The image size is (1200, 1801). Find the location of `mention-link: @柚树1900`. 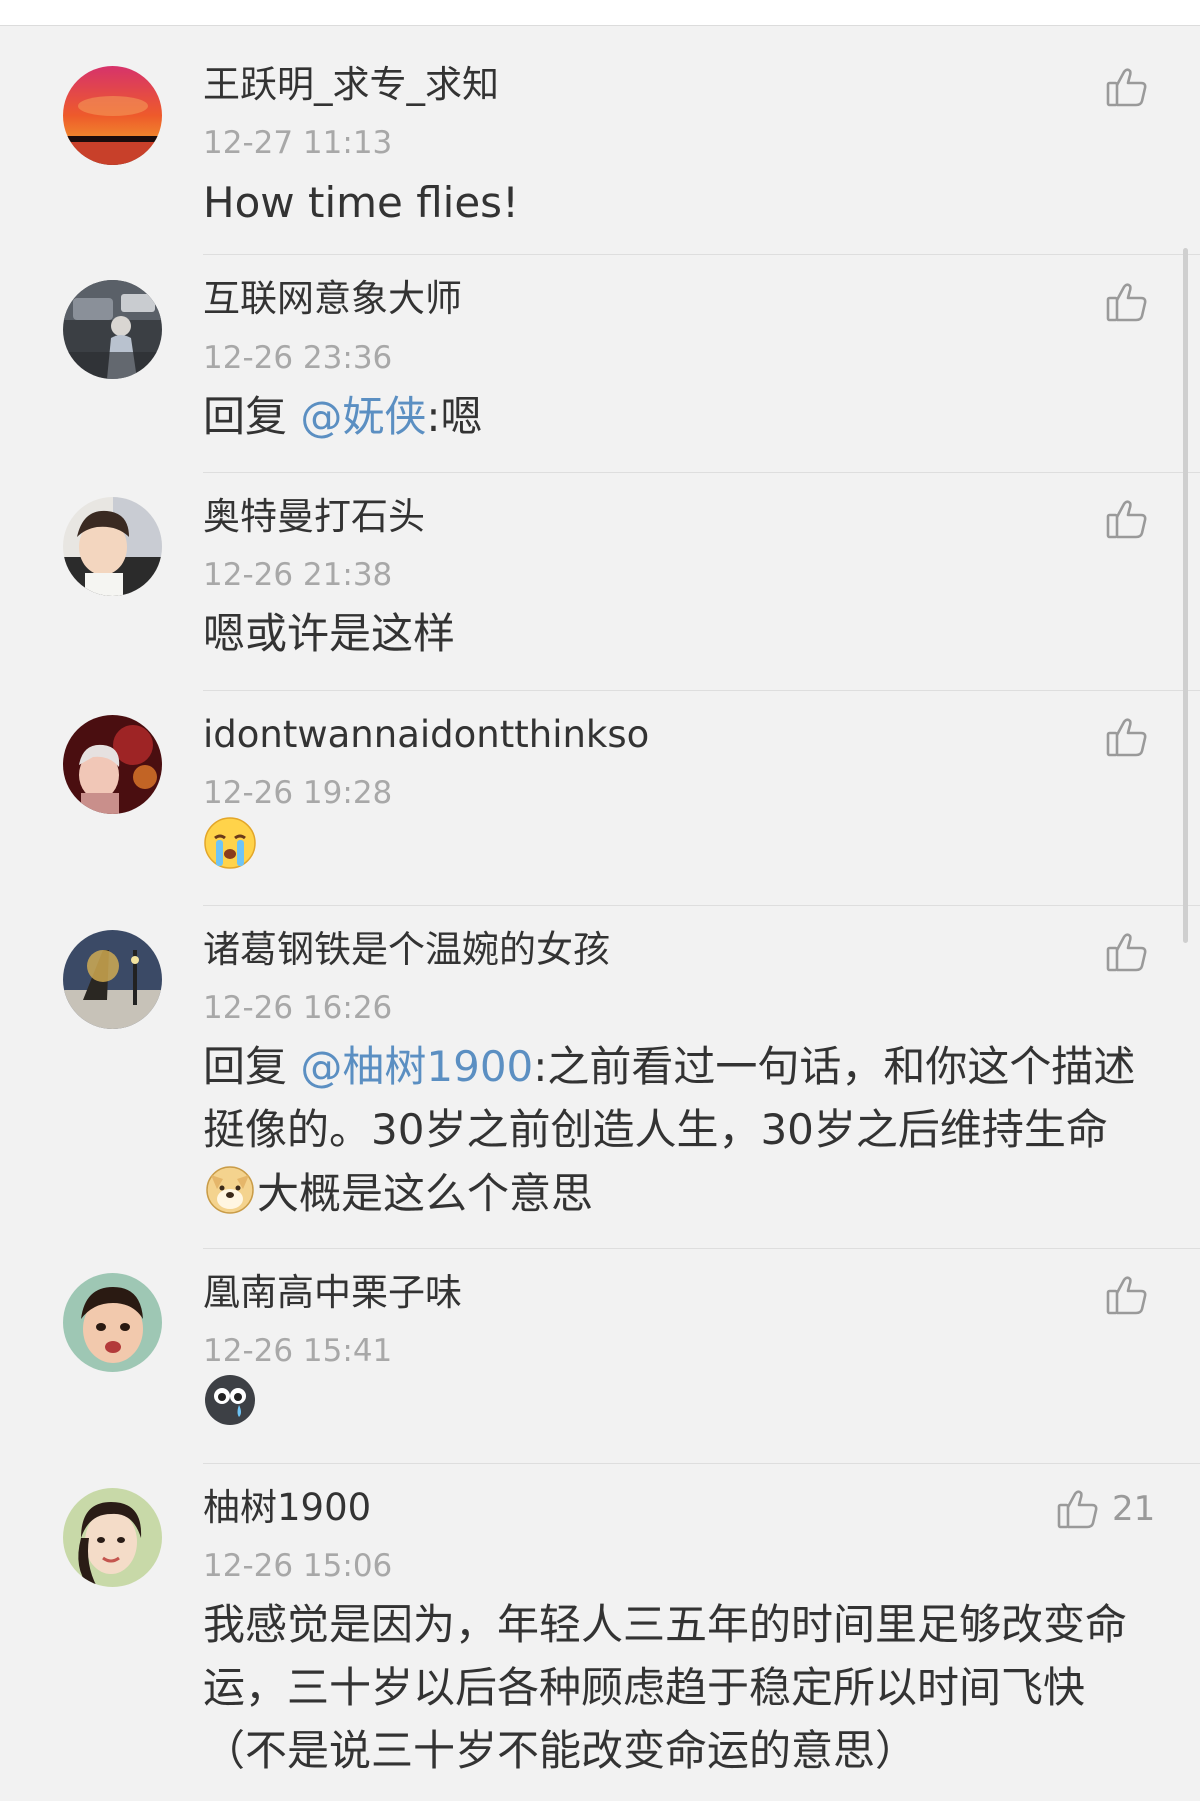

mention-link: @柚树1900 is located at coordinates (416, 1066).